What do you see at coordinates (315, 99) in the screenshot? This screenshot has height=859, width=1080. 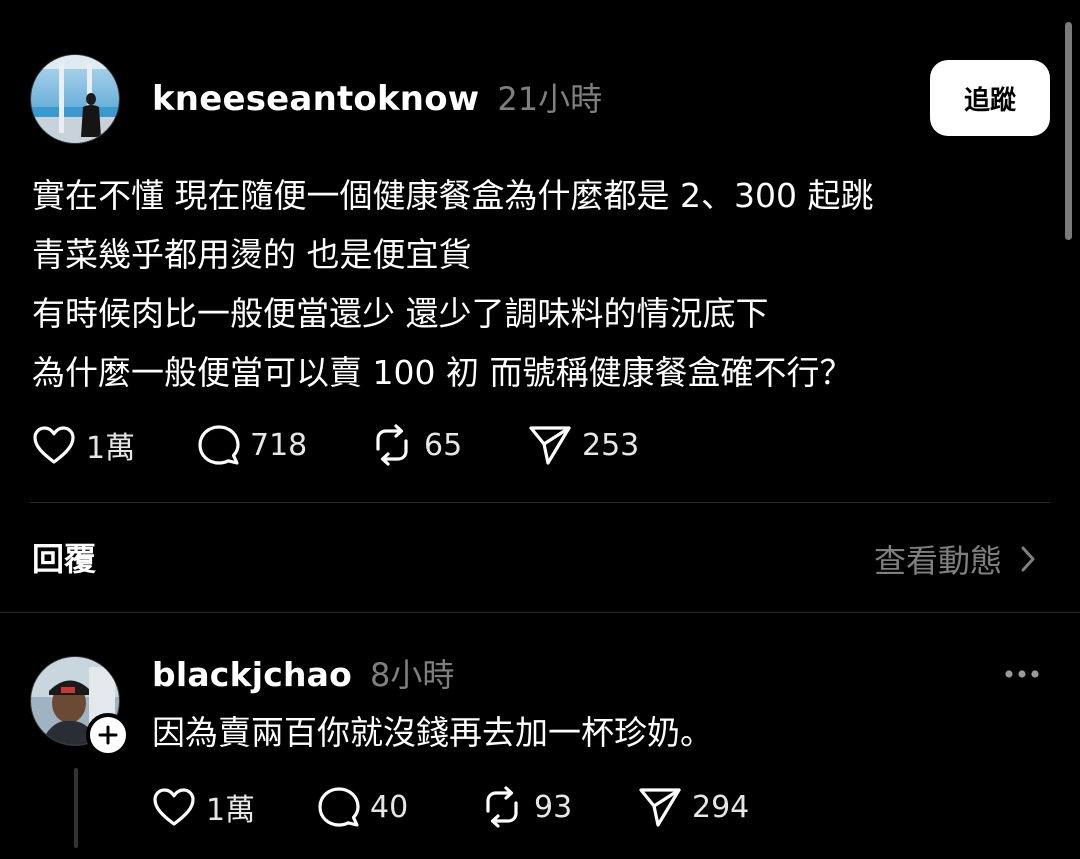 I see `author-username: kneeseantoknow` at bounding box center [315, 99].